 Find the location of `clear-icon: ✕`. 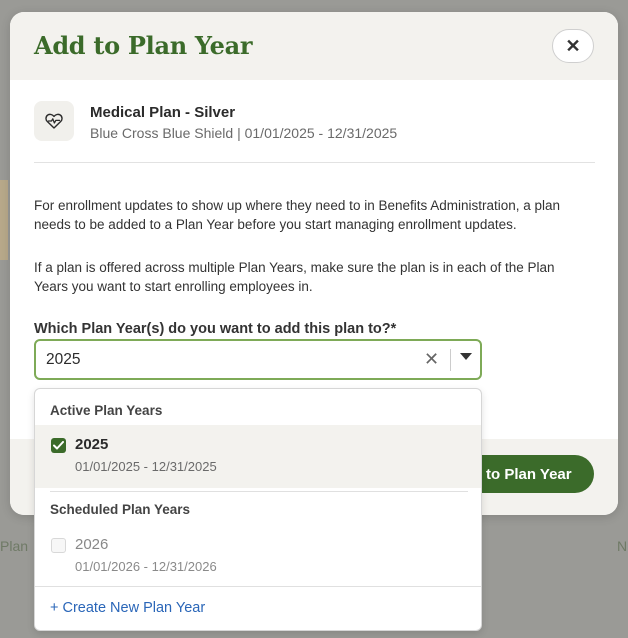

clear-icon: ✕ is located at coordinates (431, 359).